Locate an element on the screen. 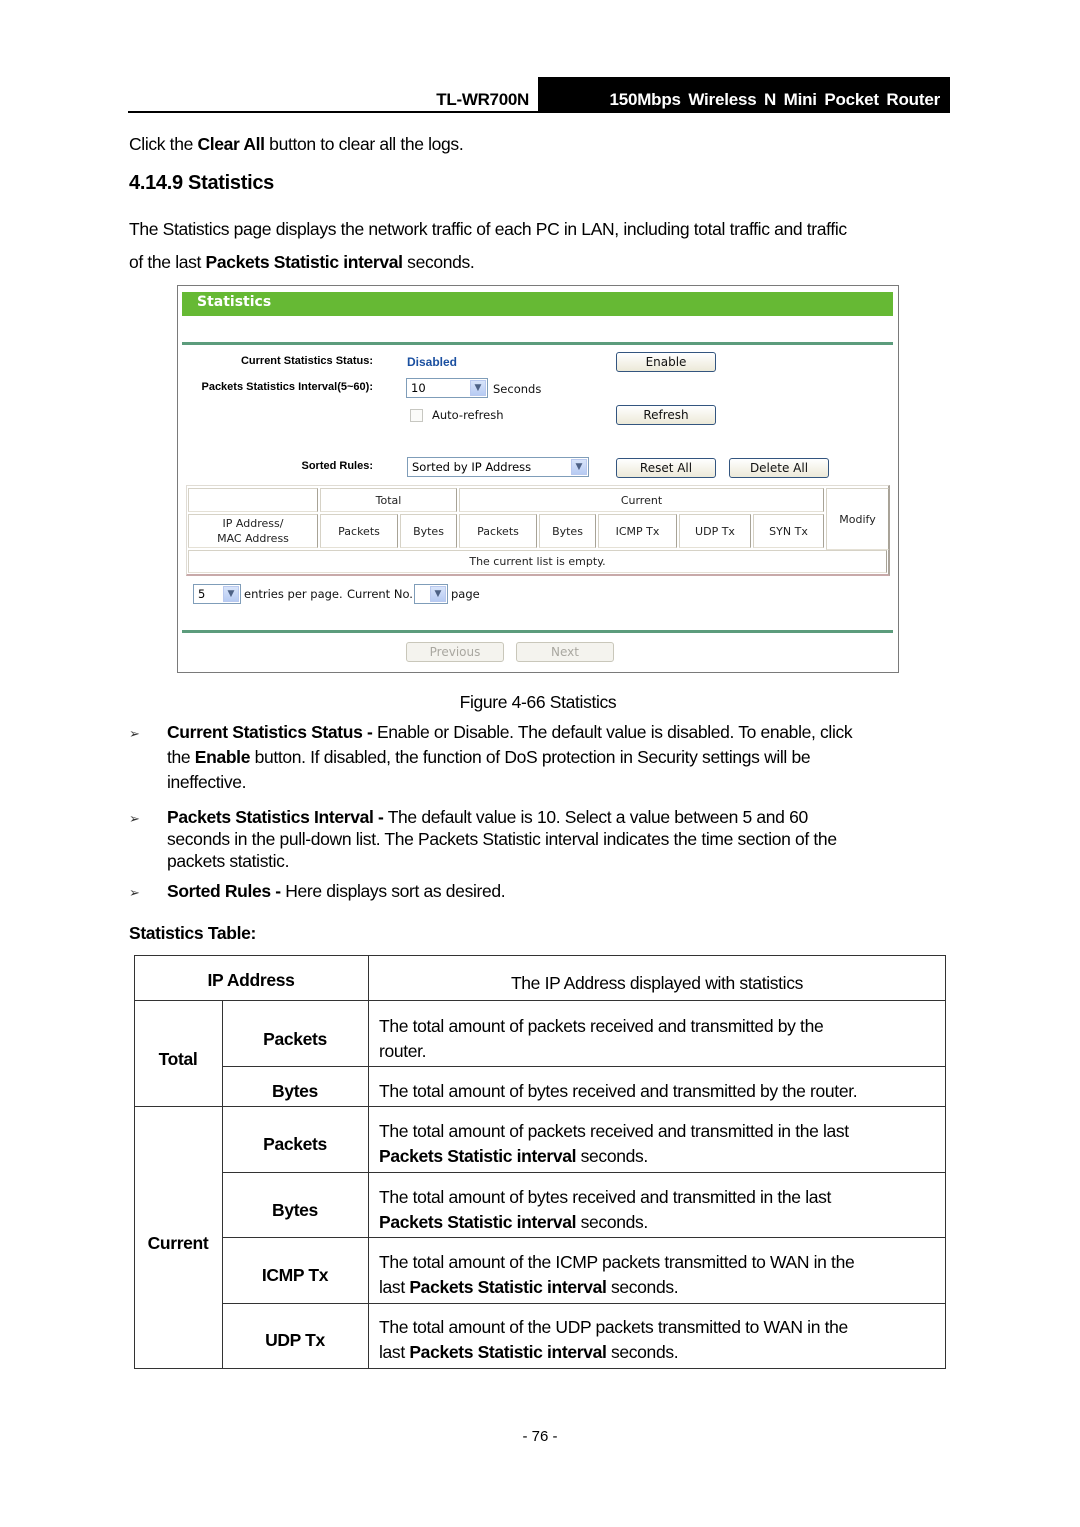  previous-button: Previous is located at coordinates (455, 652).